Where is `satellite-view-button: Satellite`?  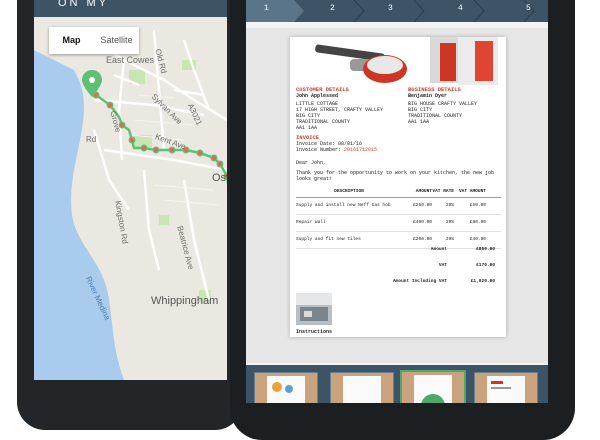 satellite-view-button: Satellite is located at coordinates (116, 40).